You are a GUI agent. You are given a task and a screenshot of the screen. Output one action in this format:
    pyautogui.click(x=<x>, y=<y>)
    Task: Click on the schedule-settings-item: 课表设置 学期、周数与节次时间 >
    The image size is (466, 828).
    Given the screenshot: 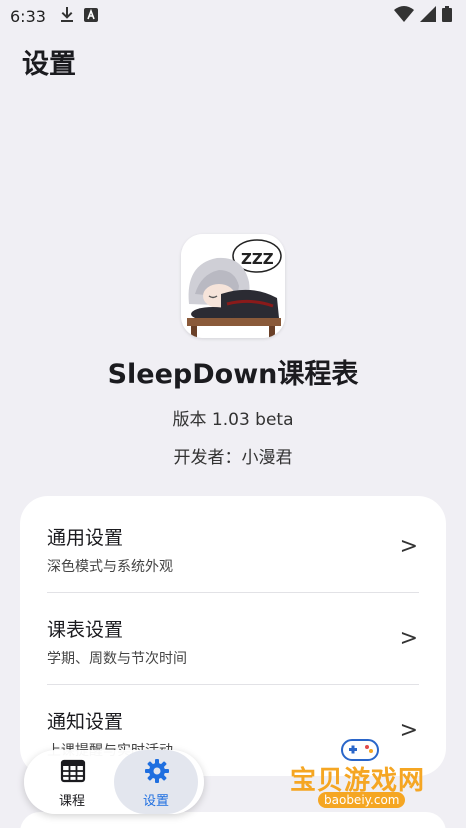 What is the action you would take?
    pyautogui.click(x=233, y=634)
    